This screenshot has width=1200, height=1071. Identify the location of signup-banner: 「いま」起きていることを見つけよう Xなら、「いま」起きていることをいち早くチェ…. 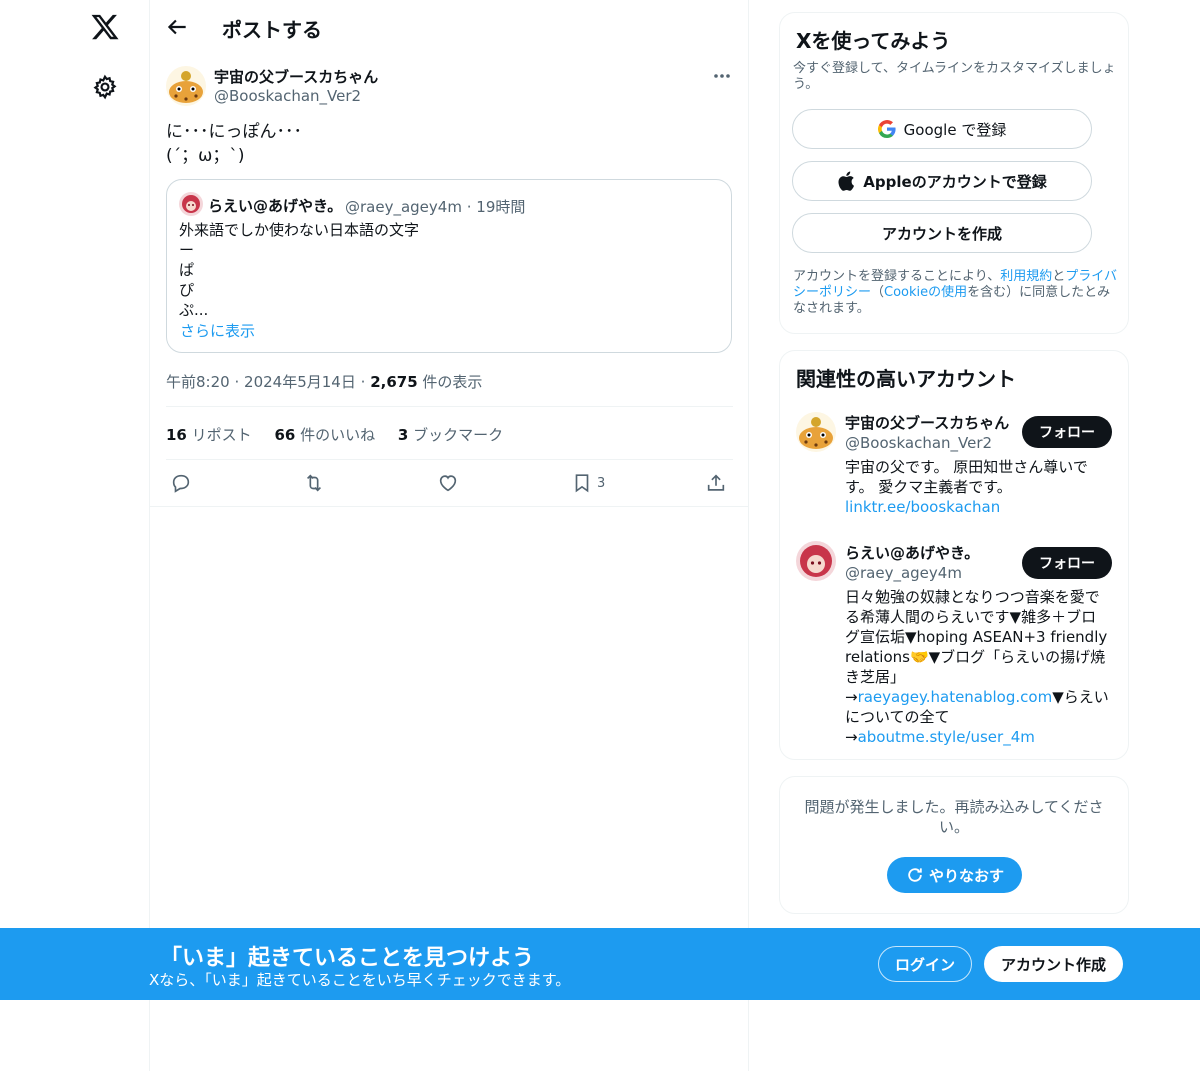
(600, 964).